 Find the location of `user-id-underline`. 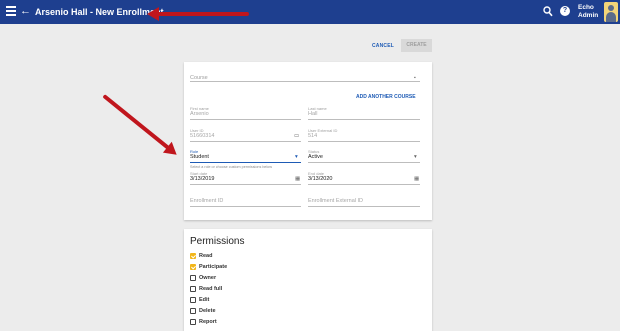

user-id-underline is located at coordinates (245, 141).